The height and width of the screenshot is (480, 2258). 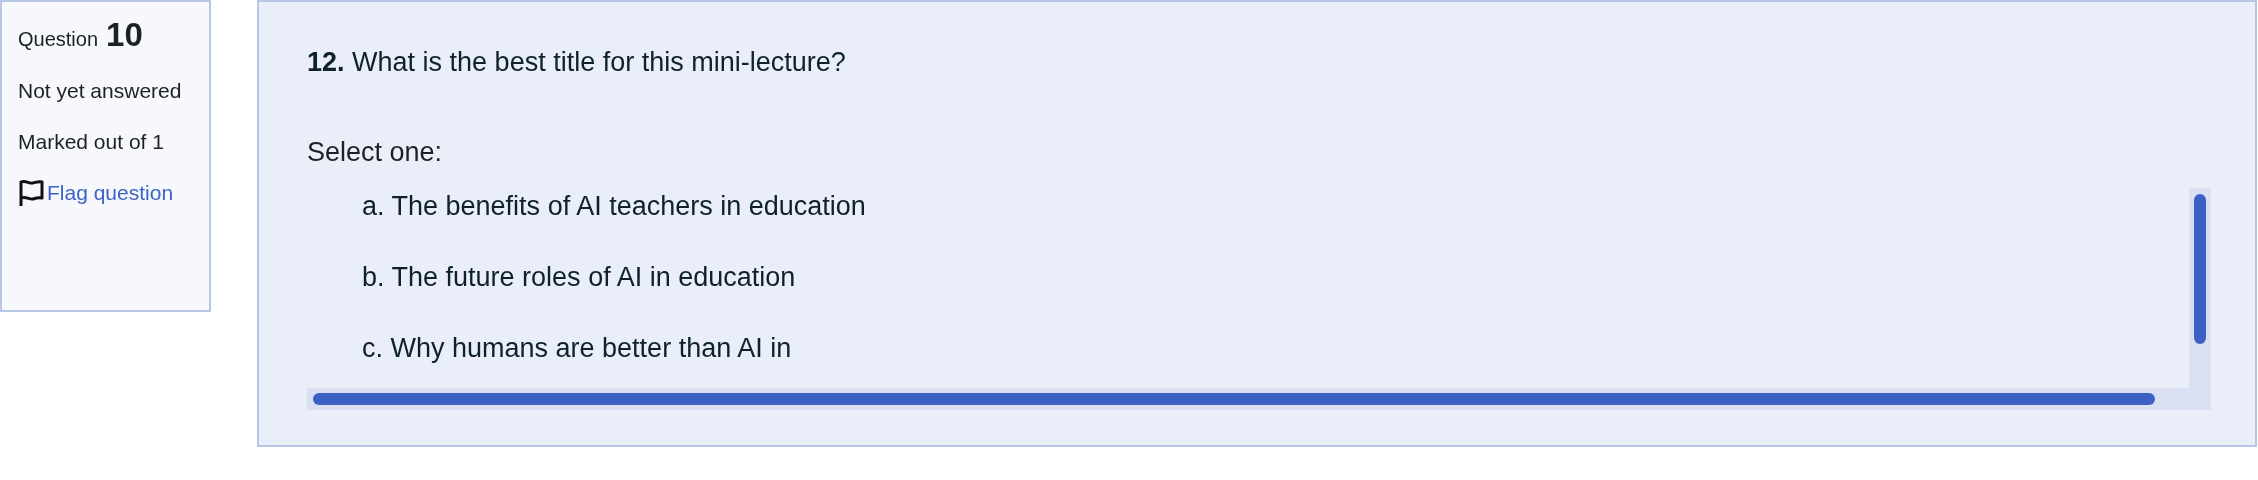 What do you see at coordinates (32, 192) in the screenshot?
I see `flag-icon` at bounding box center [32, 192].